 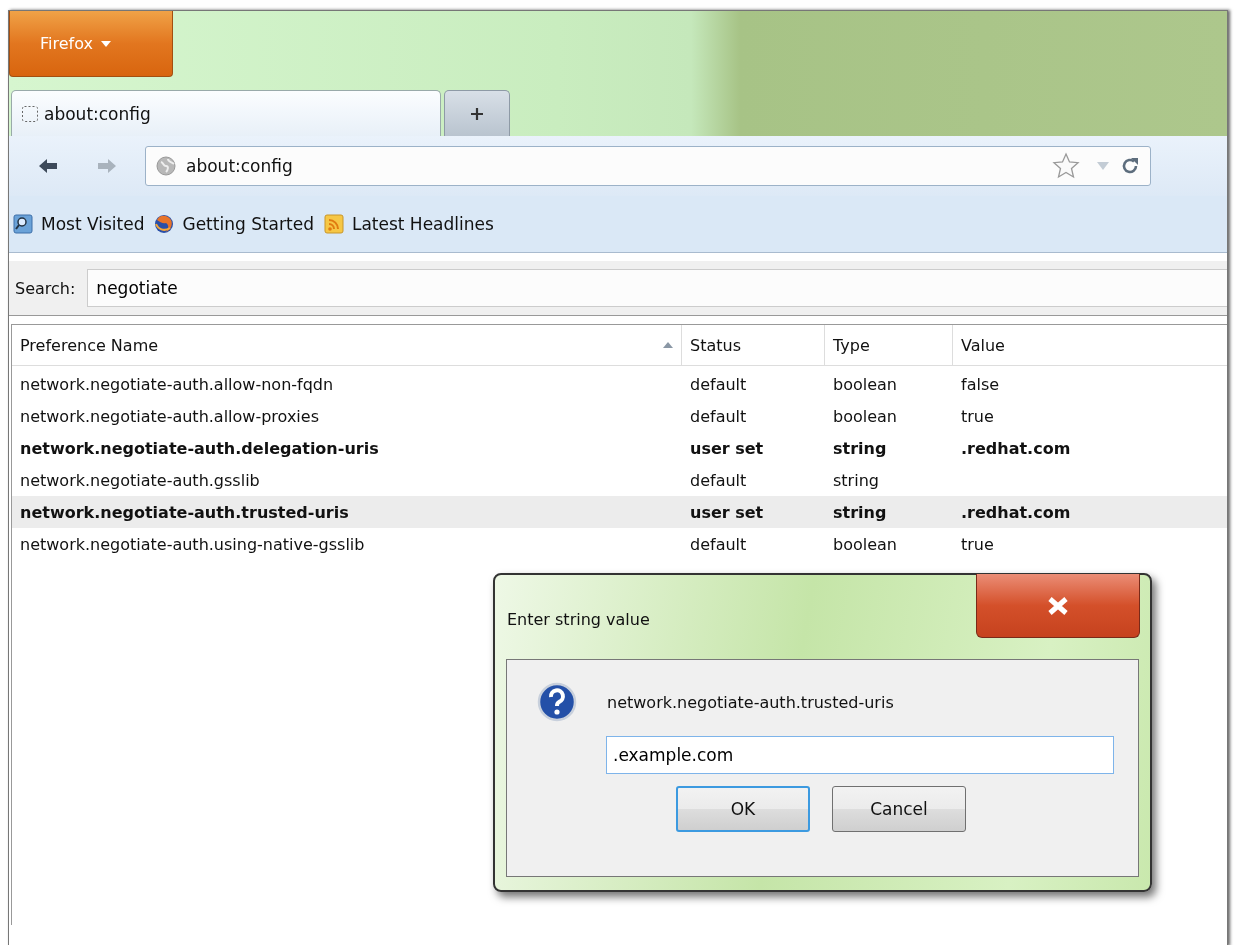 I want to click on bookmark-folder-icon, so click(x=23, y=224).